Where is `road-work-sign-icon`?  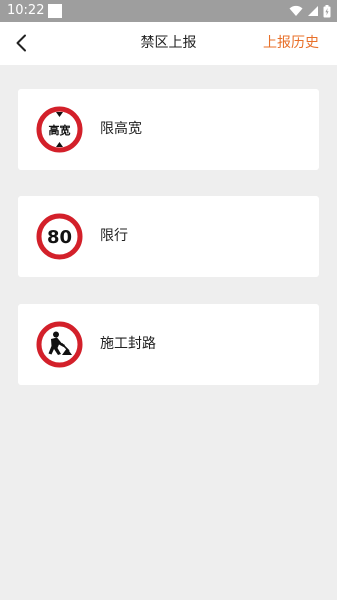
road-work-sign-icon is located at coordinates (59, 344).